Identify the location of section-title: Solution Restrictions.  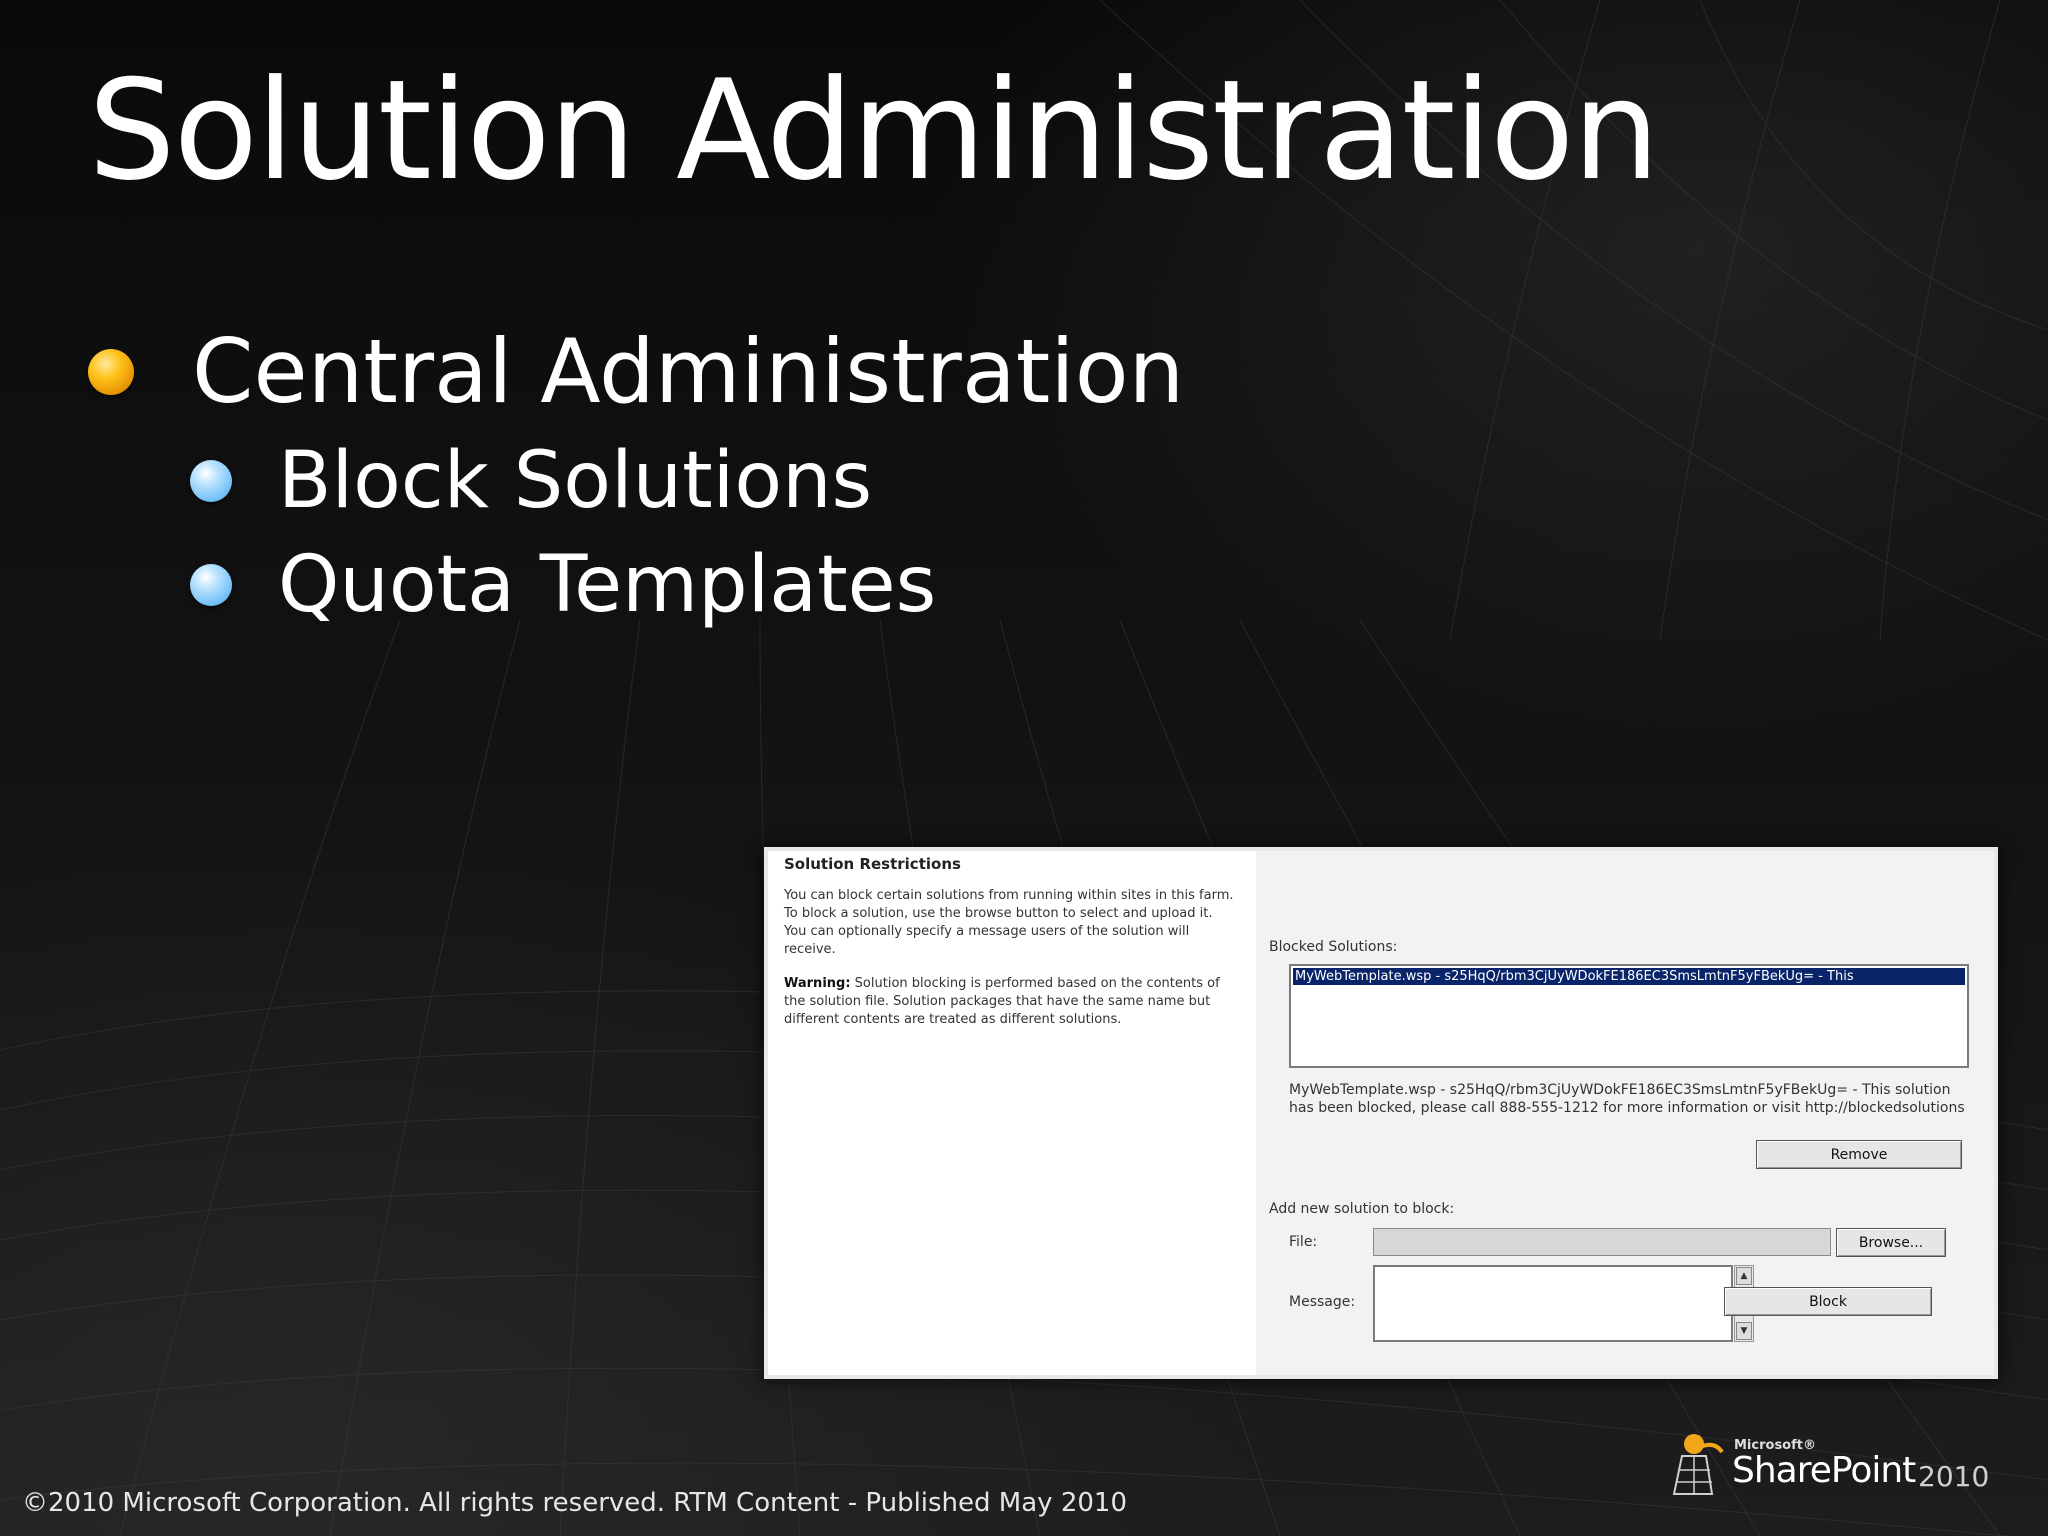
(872, 864).